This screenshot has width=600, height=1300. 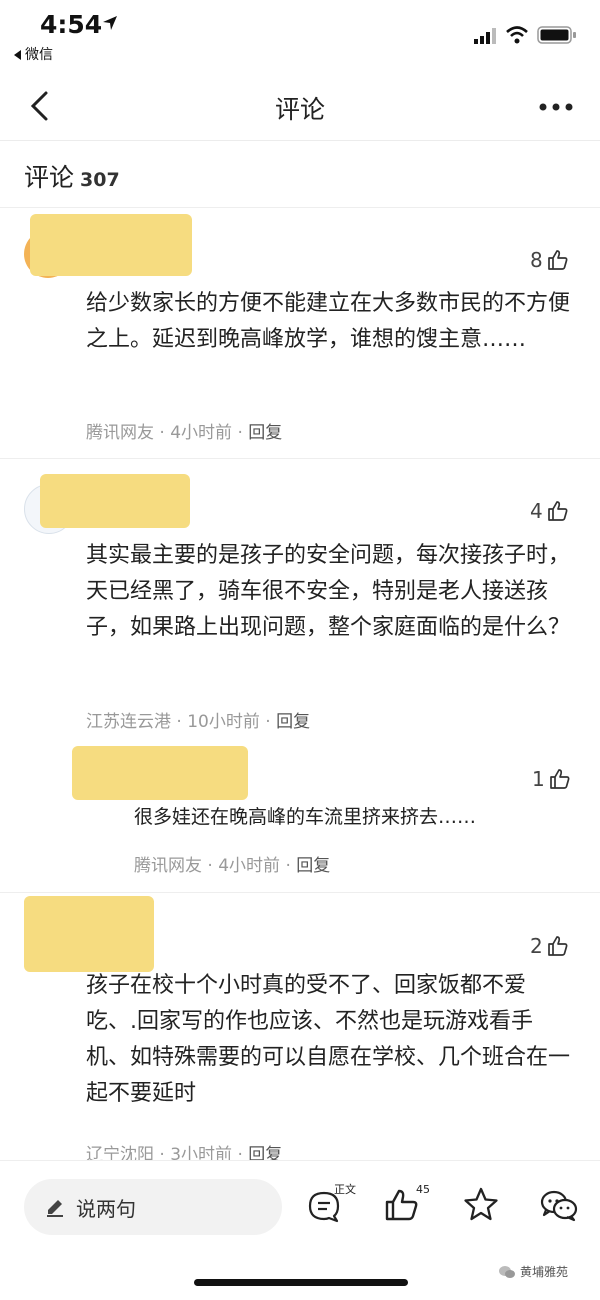 What do you see at coordinates (17, 55) in the screenshot?
I see `back-triangle-icon` at bounding box center [17, 55].